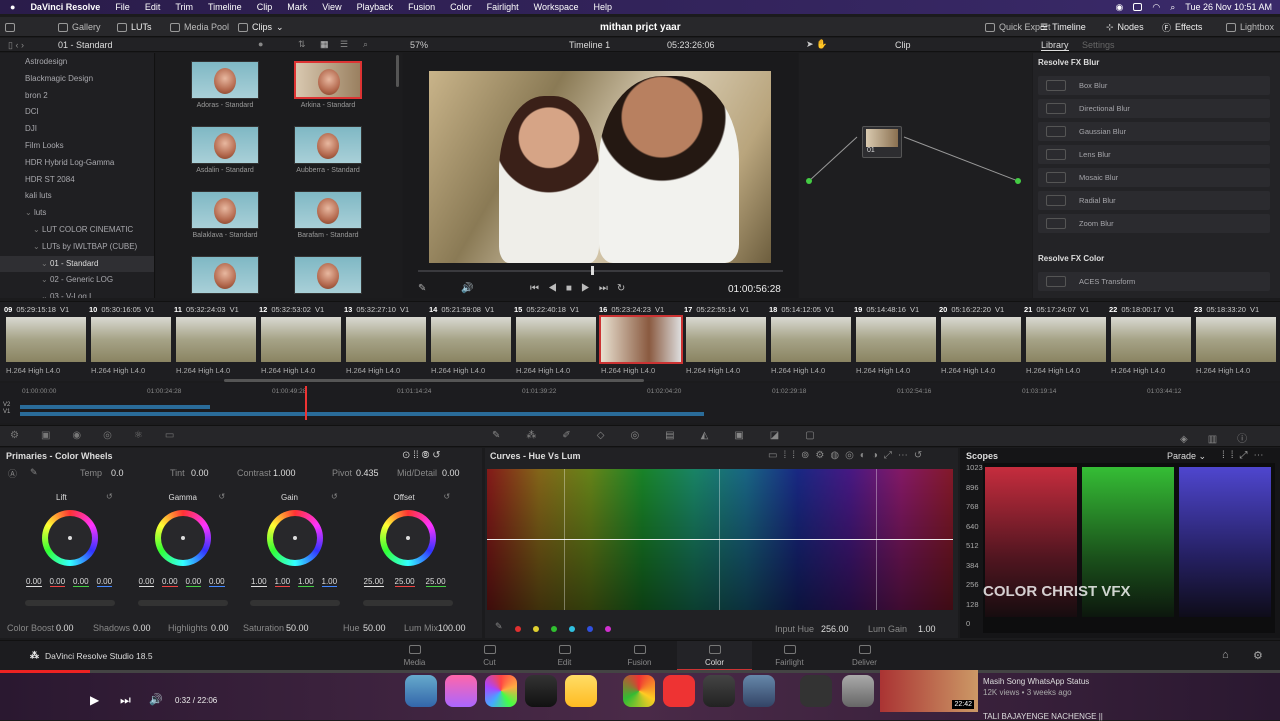 The height and width of the screenshot is (721, 1280). Describe the element at coordinates (77, 196) in the screenshot. I see `tree-item: kali luts` at that location.